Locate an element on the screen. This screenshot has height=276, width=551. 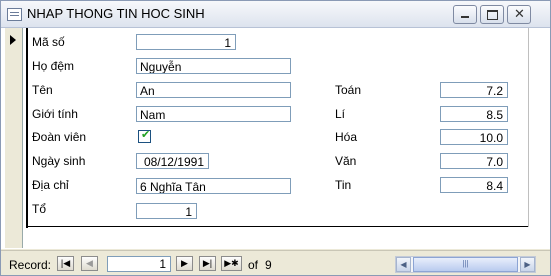
gioi-tinh-label: Giới tính is located at coordinates (55, 114).